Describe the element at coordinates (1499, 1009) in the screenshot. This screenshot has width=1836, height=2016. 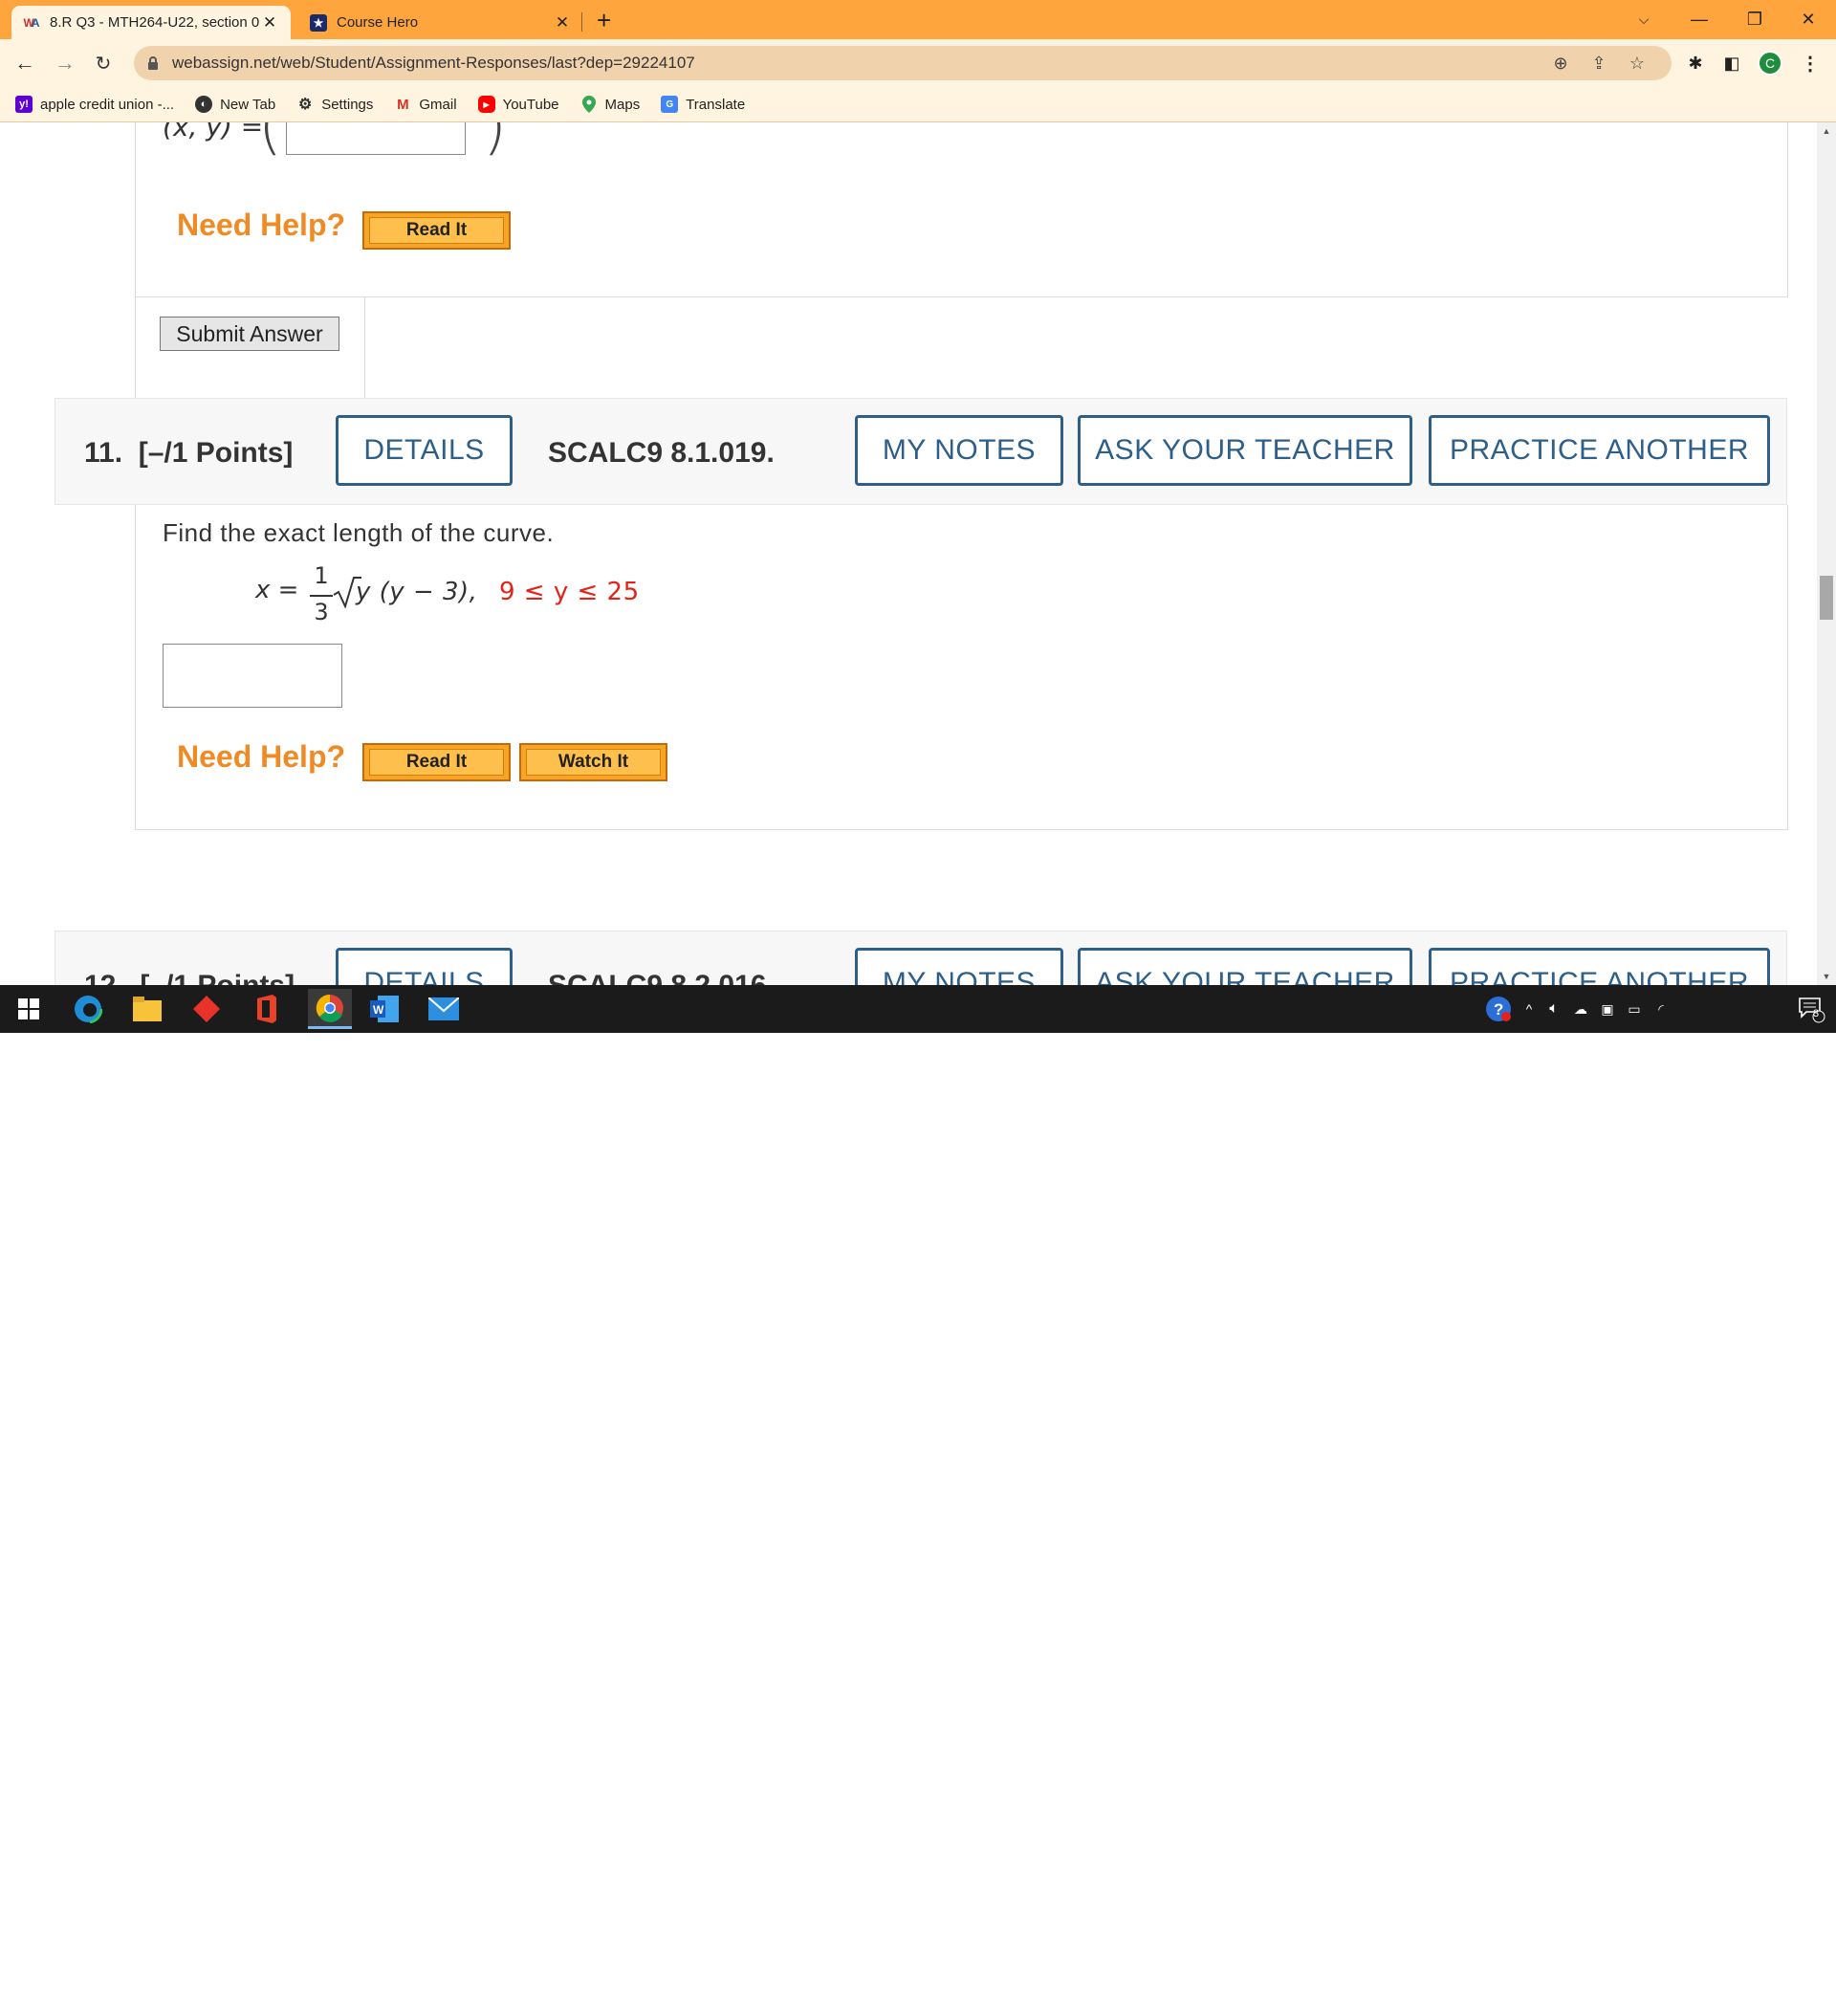
I see `help-icon: ?` at that location.